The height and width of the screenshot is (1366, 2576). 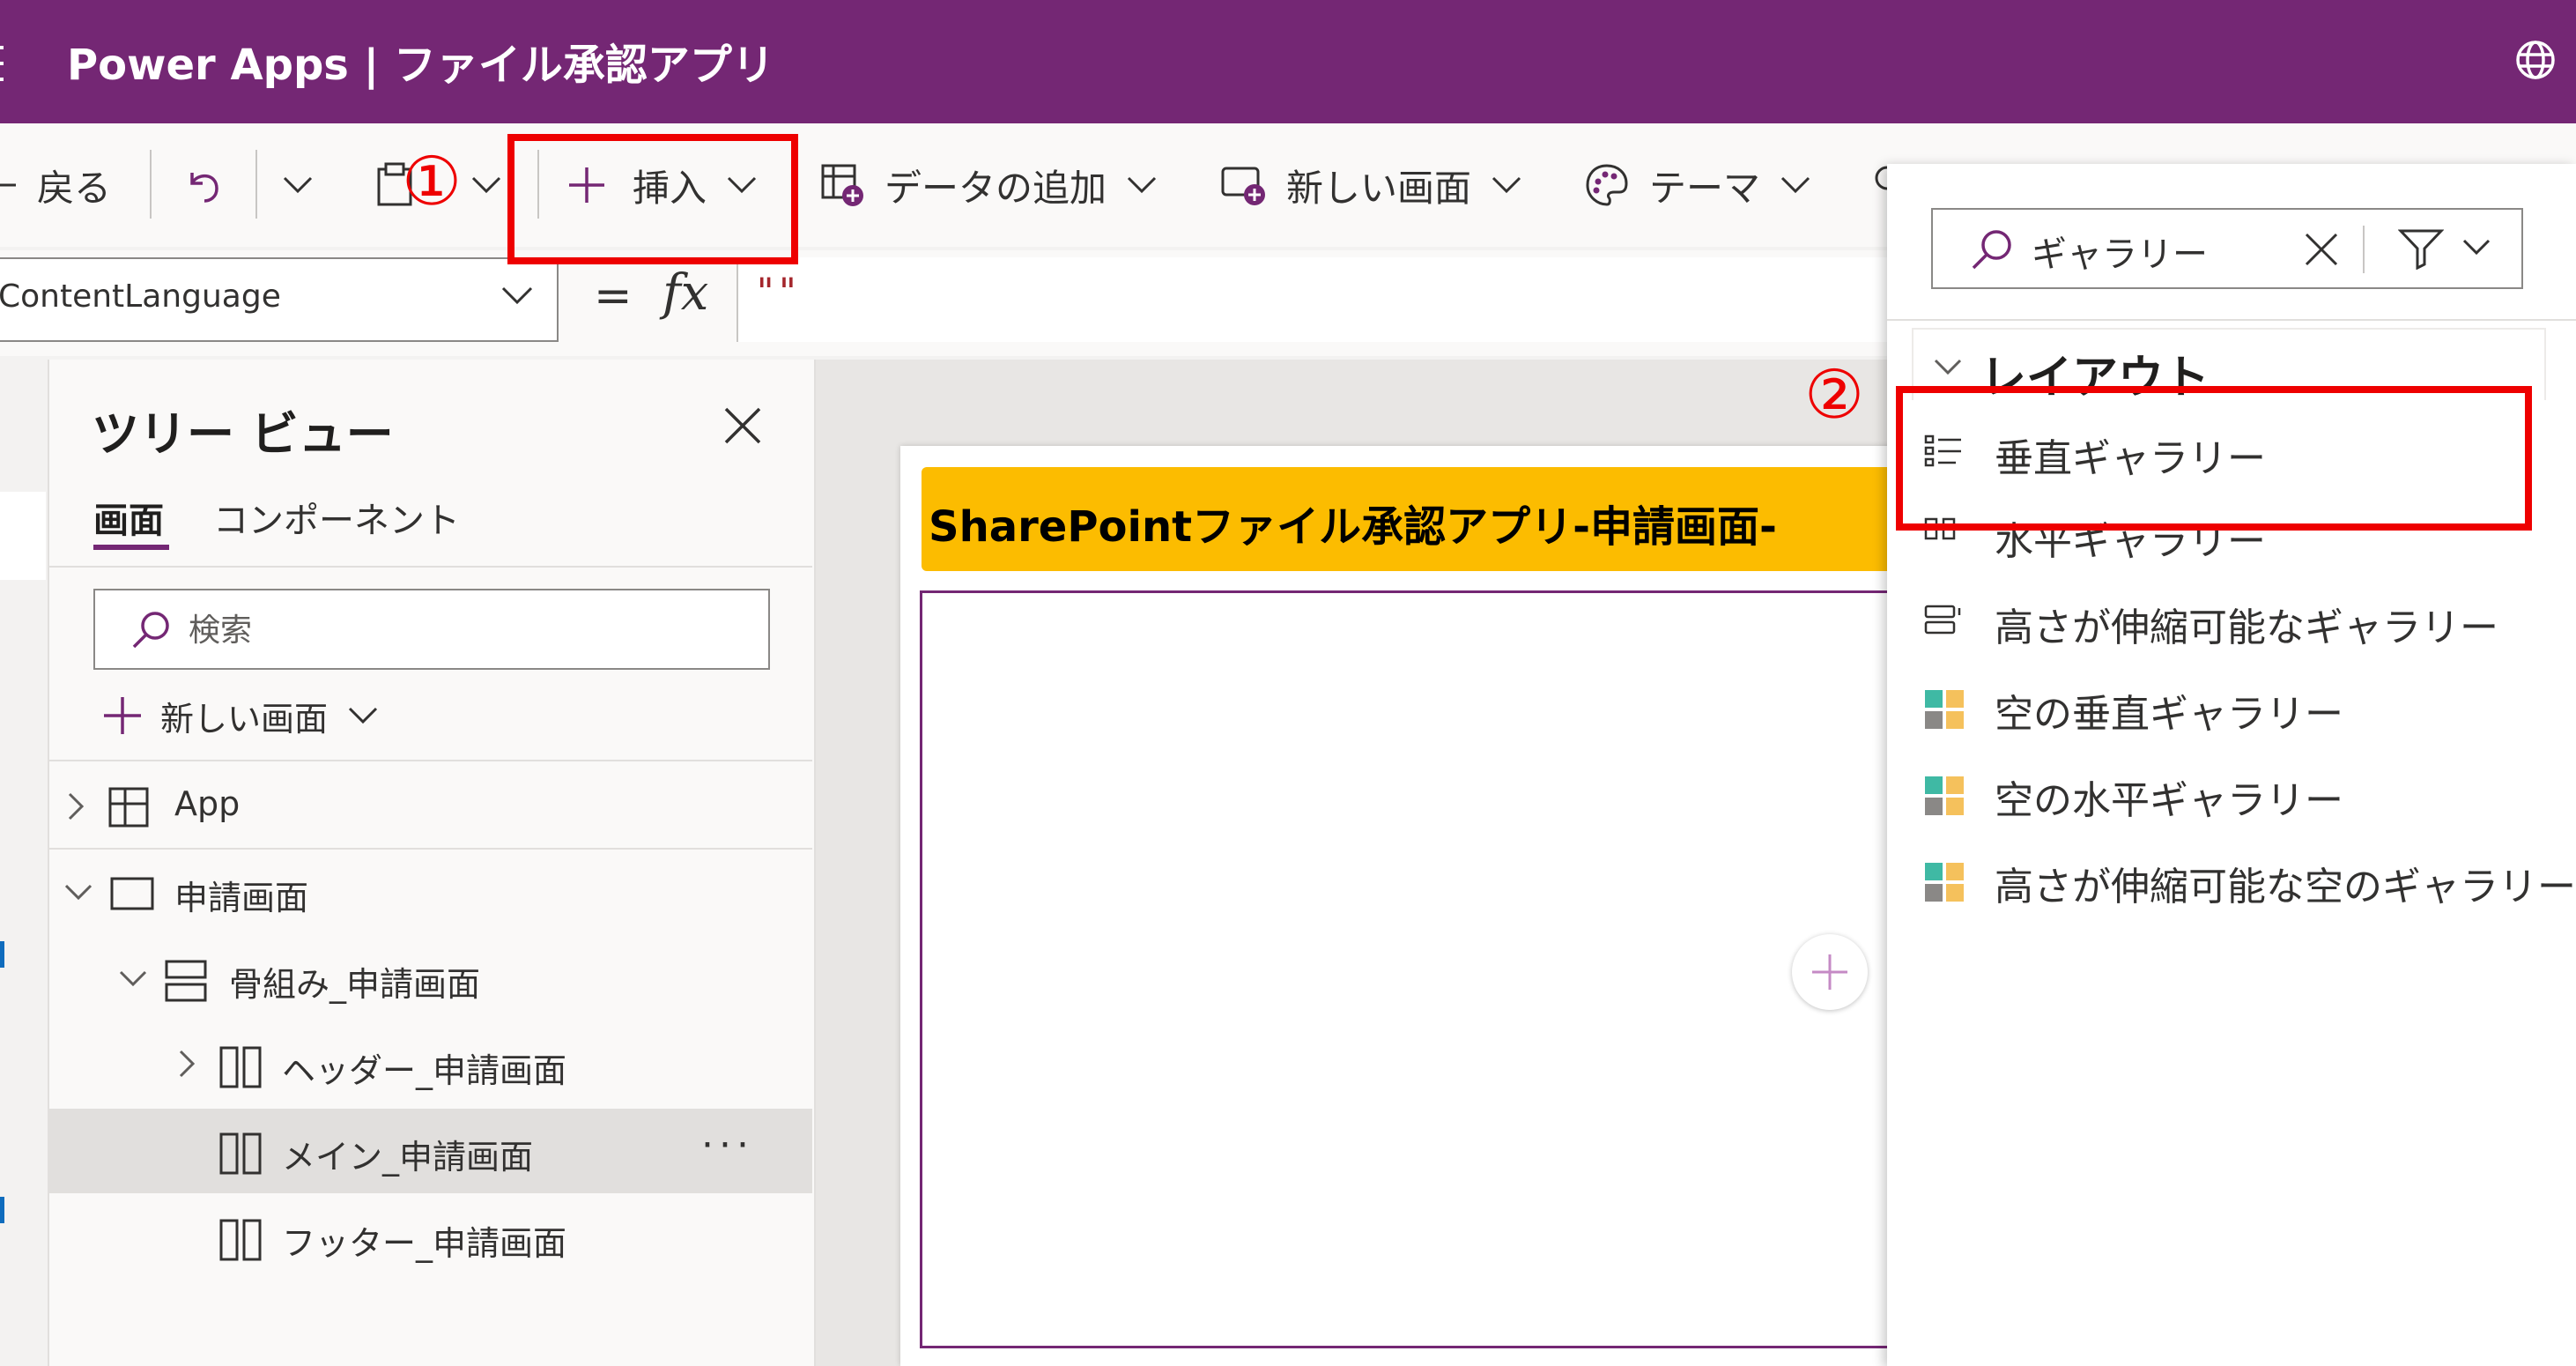 What do you see at coordinates (131, 547) in the screenshot?
I see `tab-selected-indicator` at bounding box center [131, 547].